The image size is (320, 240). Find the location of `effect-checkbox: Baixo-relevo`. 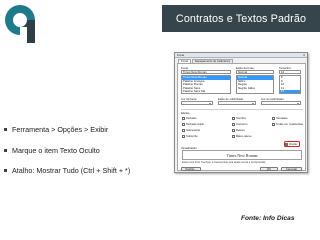

effect-checkbox: Baixo-relevo is located at coordinates (242, 136).